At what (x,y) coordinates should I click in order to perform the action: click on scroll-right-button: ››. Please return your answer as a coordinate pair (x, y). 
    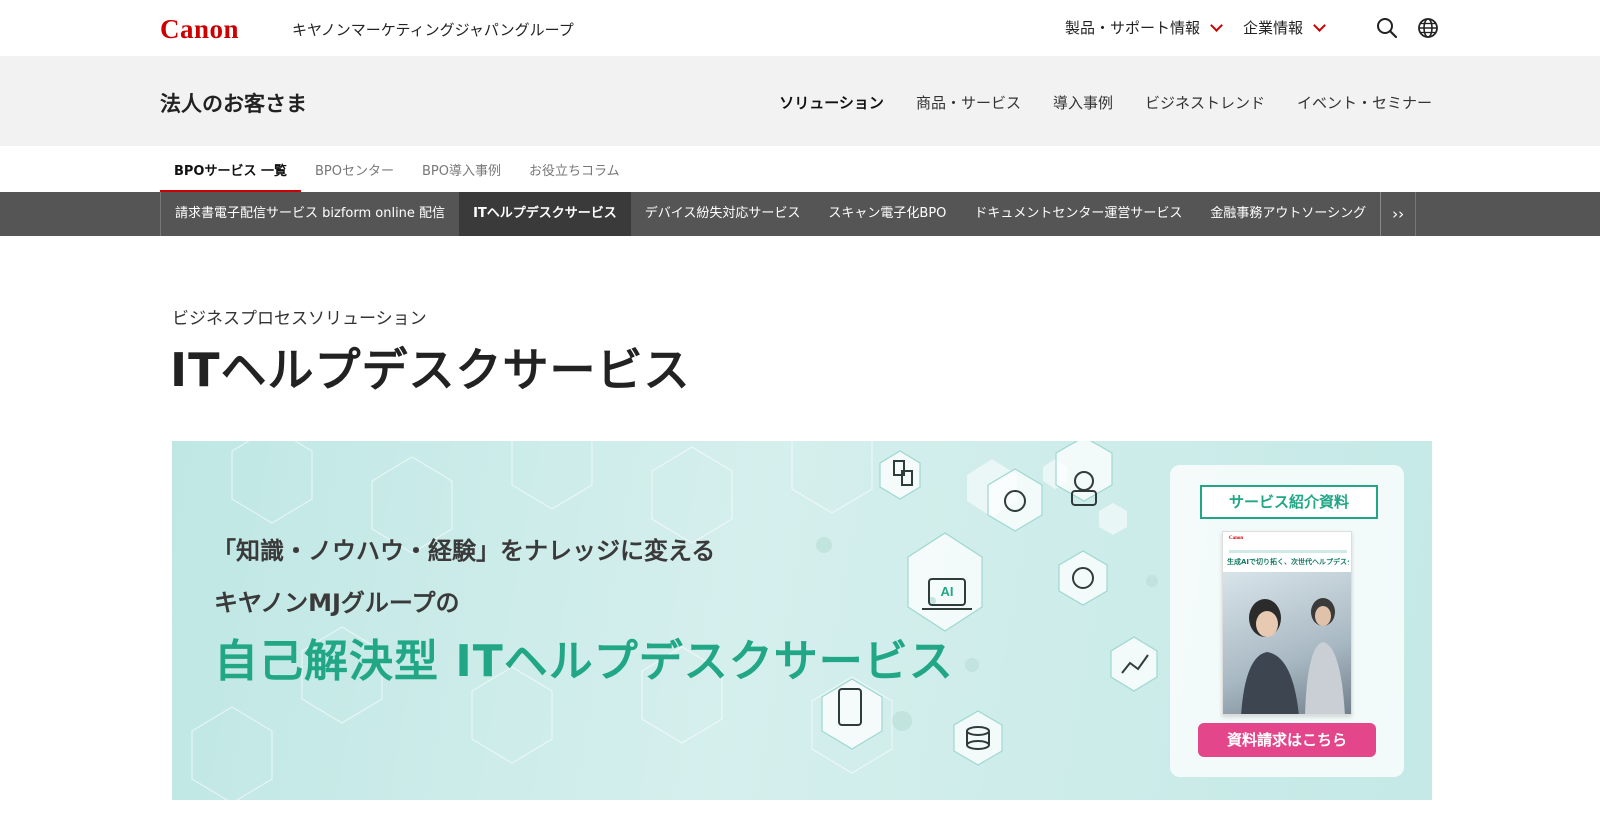
    Looking at the image, I should click on (1398, 214).